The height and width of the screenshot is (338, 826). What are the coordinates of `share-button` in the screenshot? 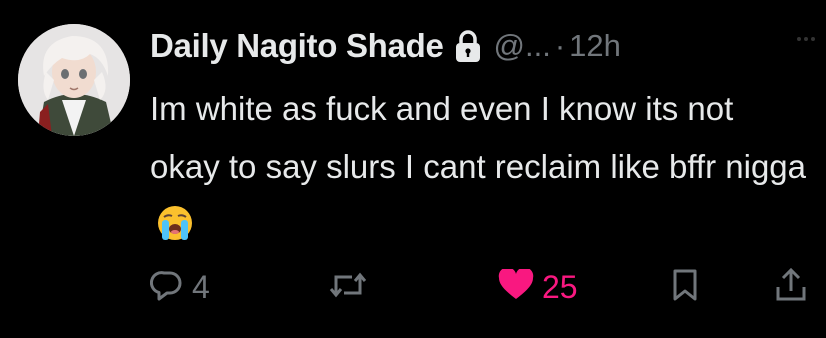 It's located at (791, 287).